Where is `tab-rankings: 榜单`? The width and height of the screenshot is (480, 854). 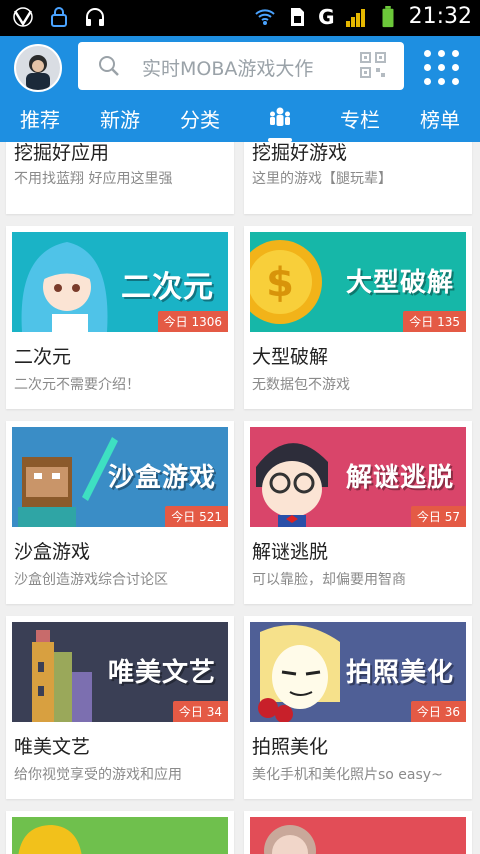 tab-rankings: 榜单 is located at coordinates (440, 118).